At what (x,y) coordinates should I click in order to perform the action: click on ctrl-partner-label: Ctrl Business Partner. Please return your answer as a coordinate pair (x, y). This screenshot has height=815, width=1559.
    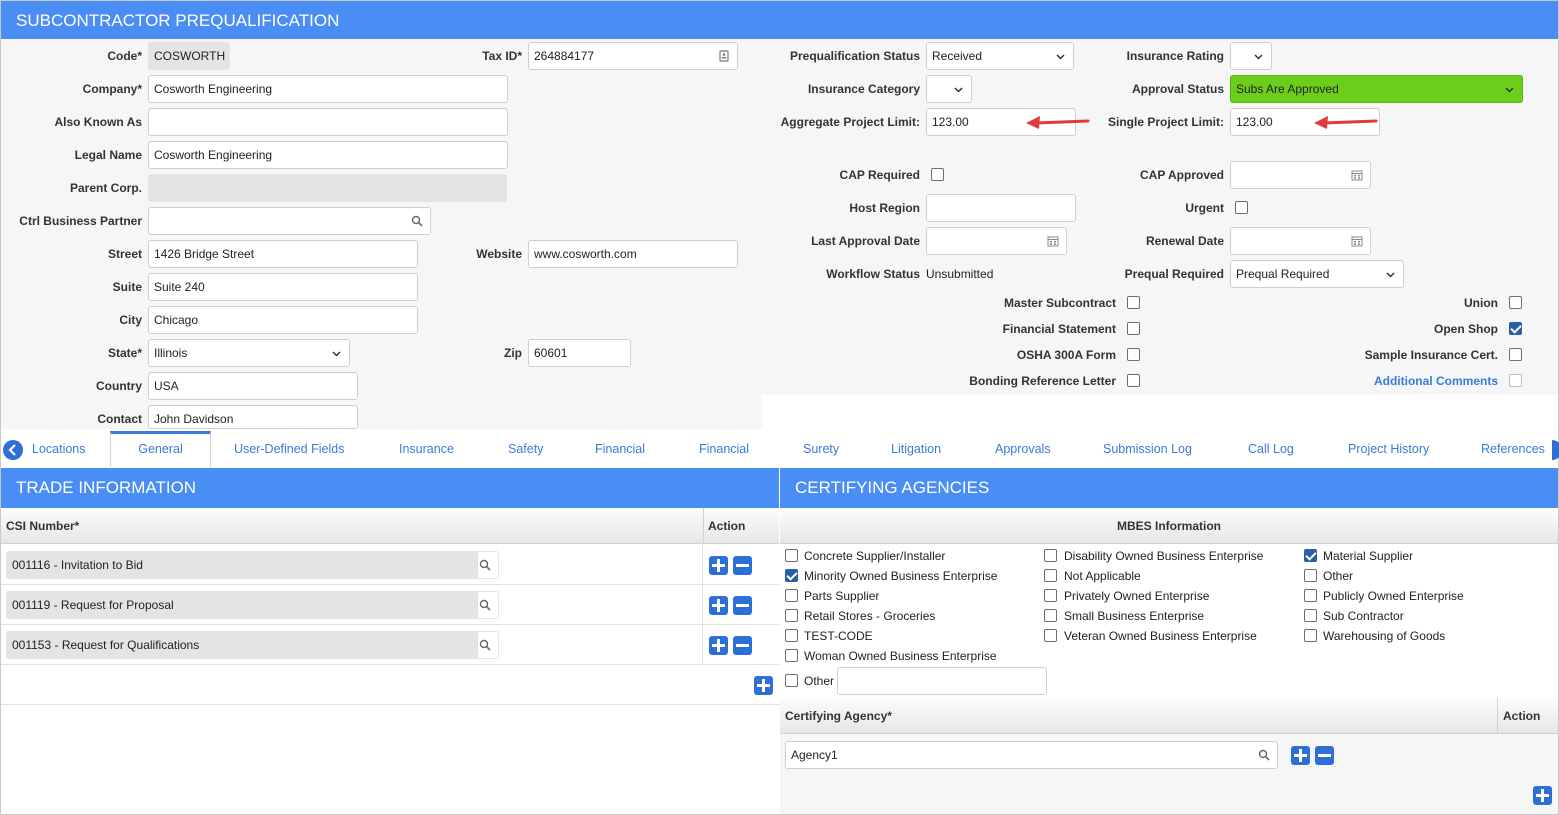
    Looking at the image, I should click on (80, 221).